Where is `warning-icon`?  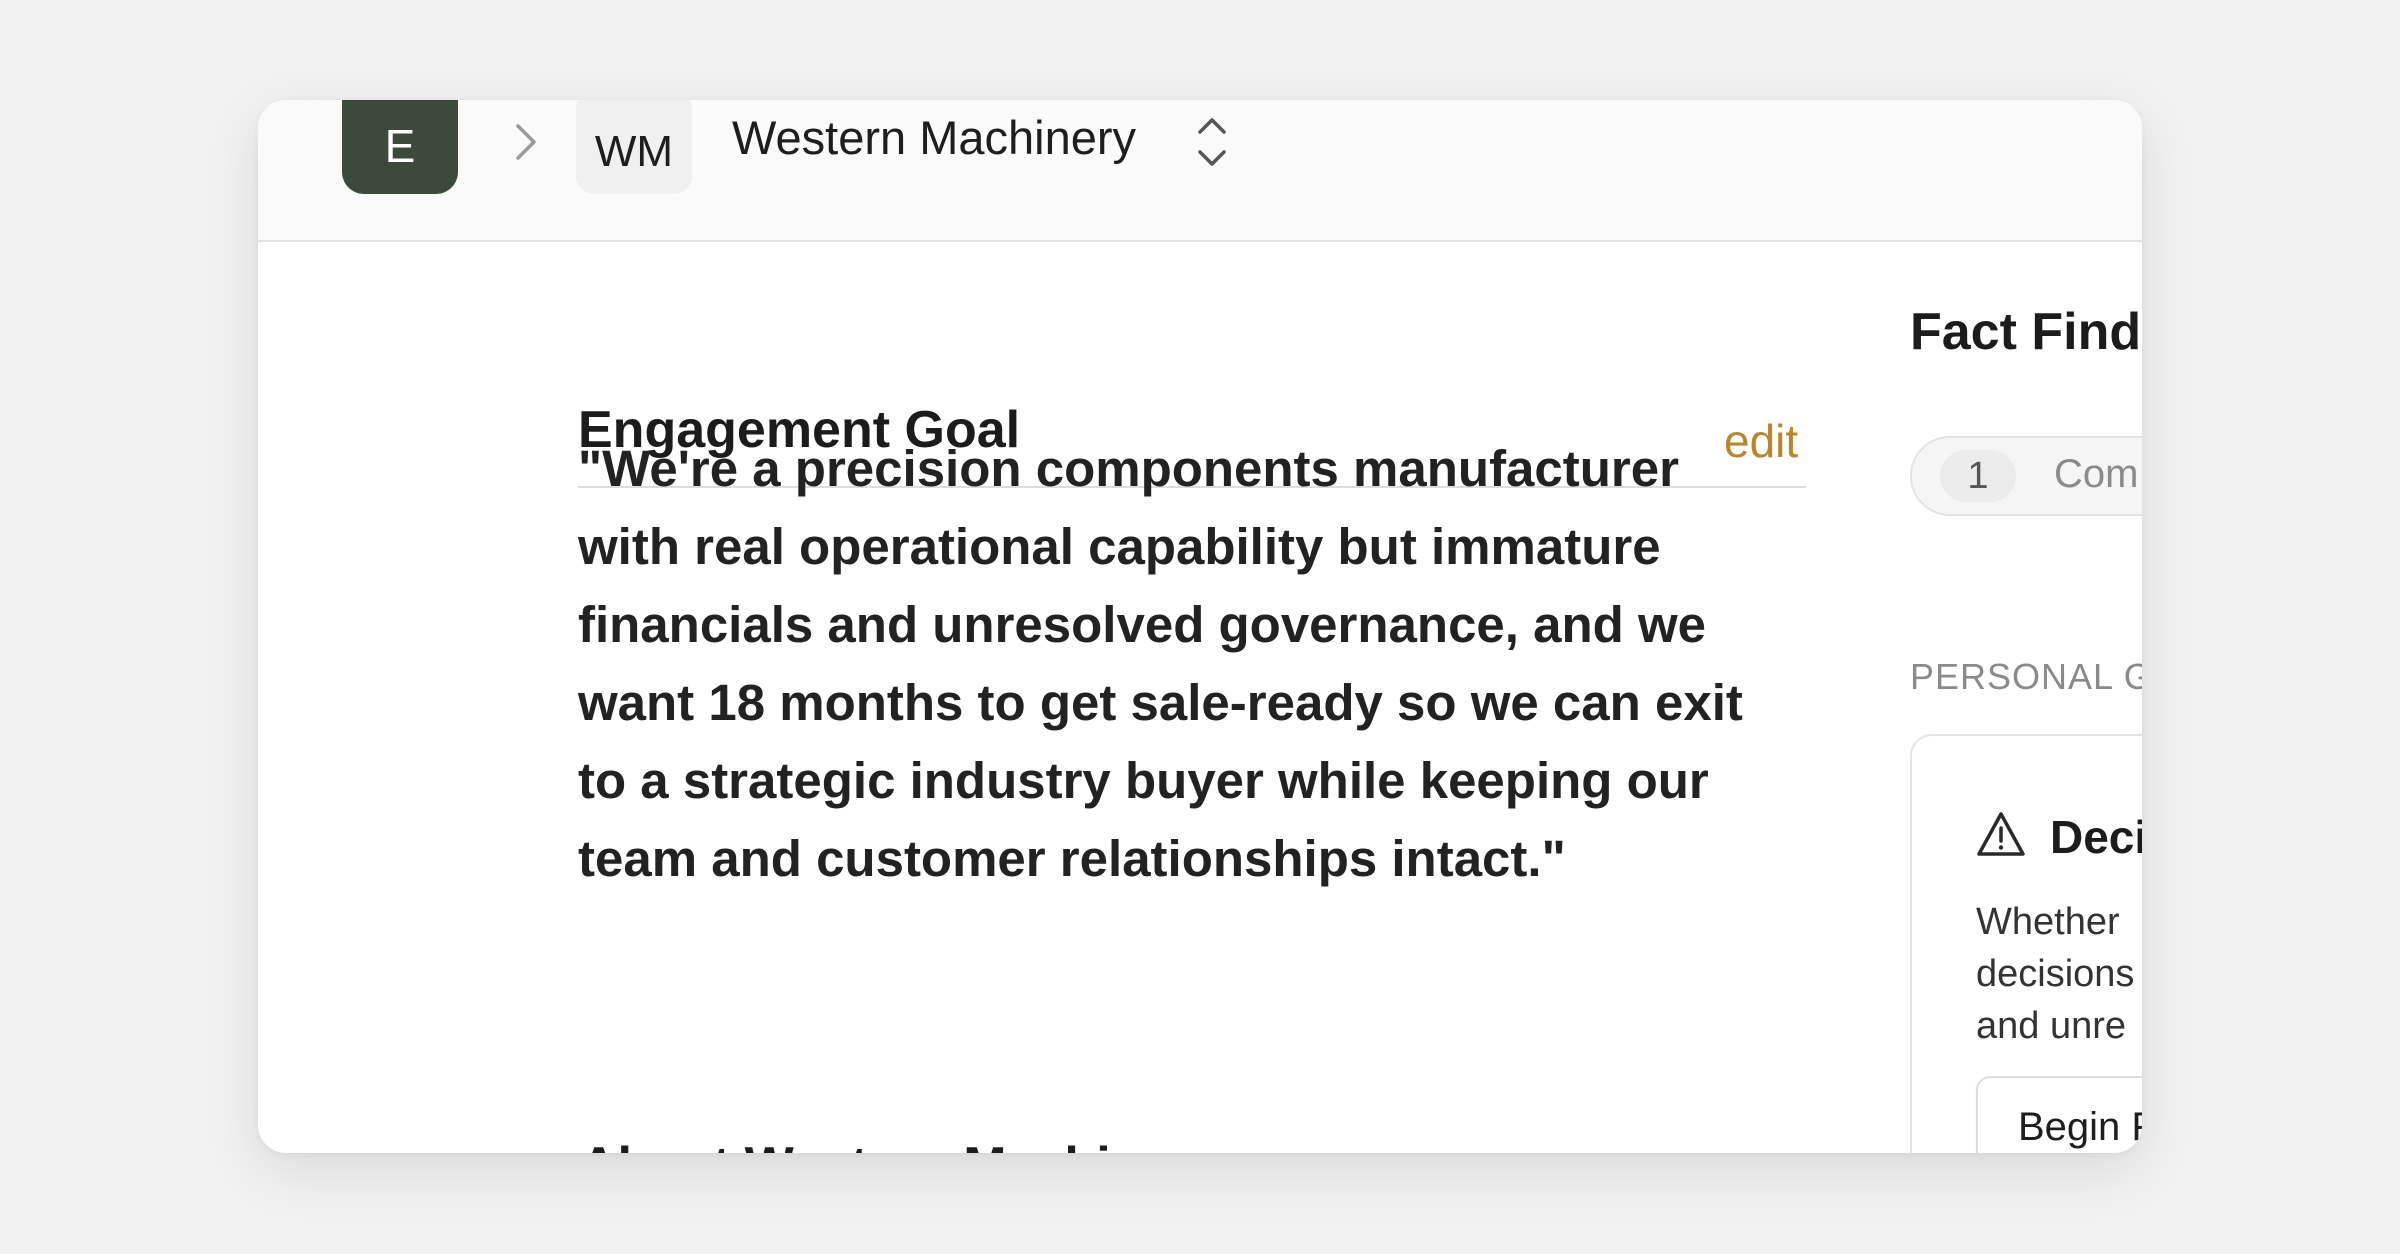 warning-icon is located at coordinates (2001, 834).